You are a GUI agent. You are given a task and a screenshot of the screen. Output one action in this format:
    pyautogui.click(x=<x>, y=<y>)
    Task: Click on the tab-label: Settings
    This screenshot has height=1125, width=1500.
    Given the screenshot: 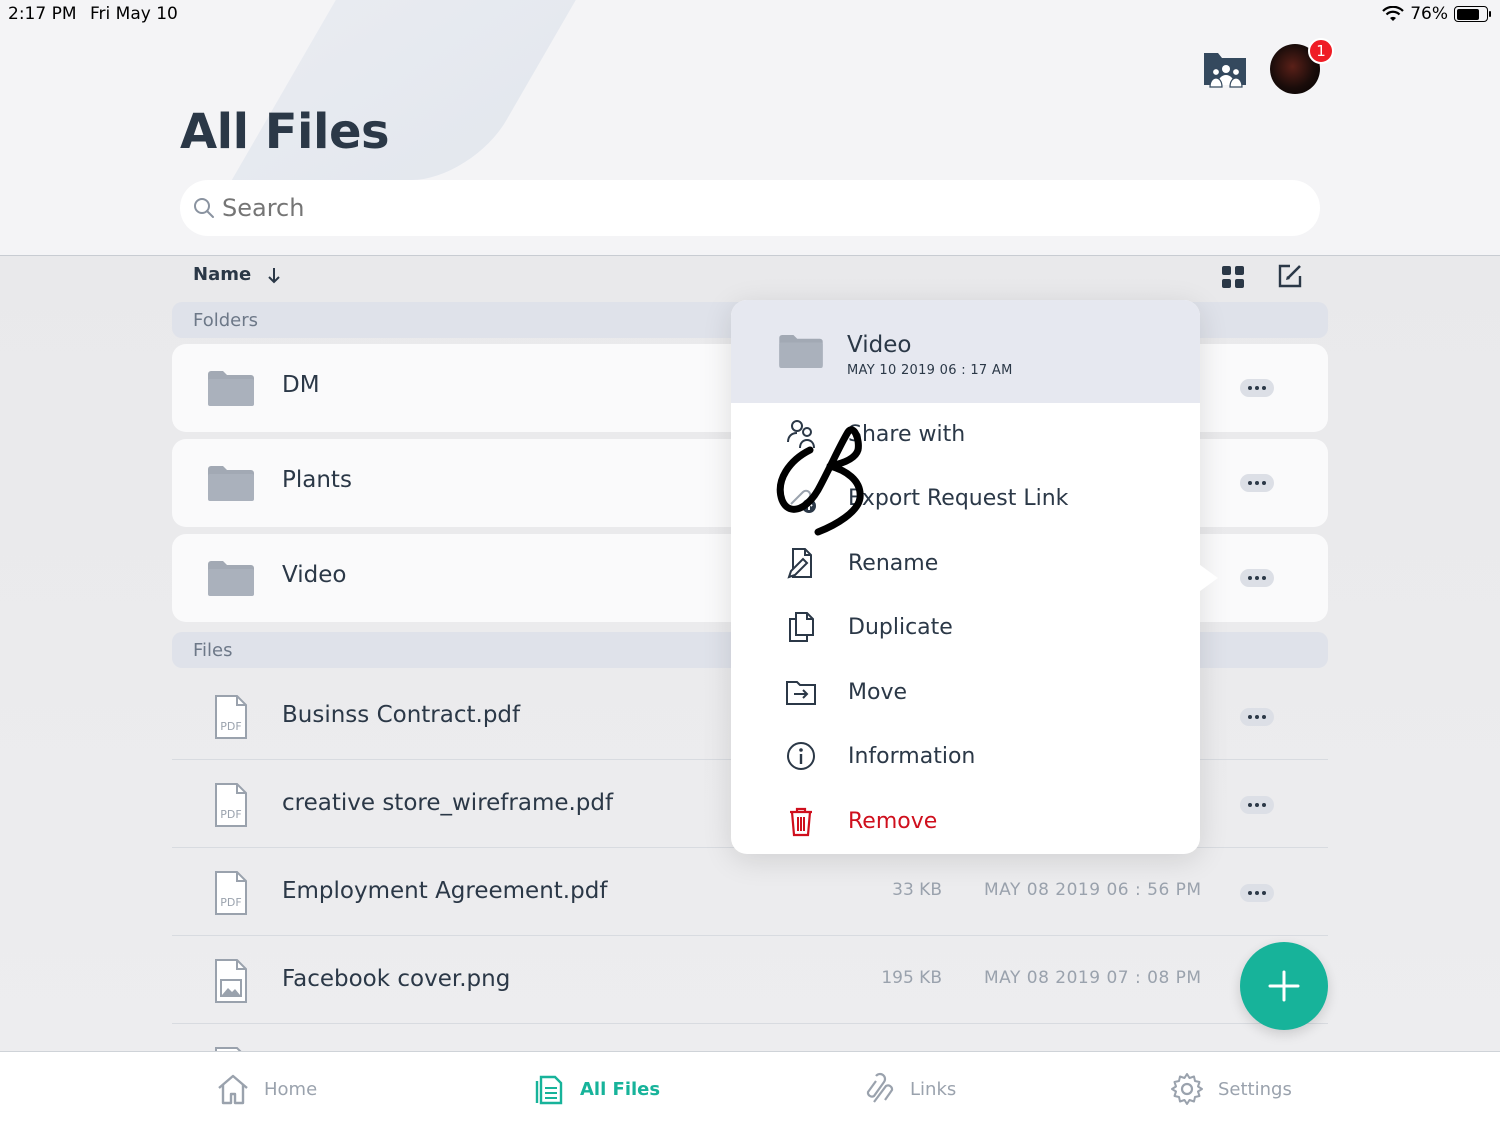 What is the action you would take?
    pyautogui.click(x=1255, y=1089)
    